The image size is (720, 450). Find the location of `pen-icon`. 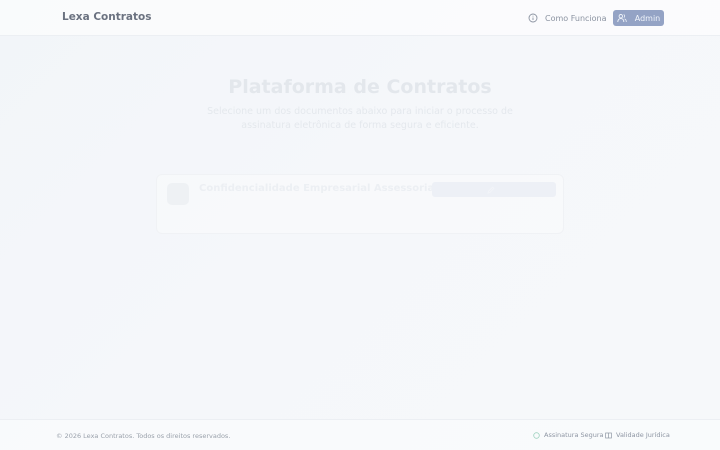

pen-icon is located at coordinates (491, 190).